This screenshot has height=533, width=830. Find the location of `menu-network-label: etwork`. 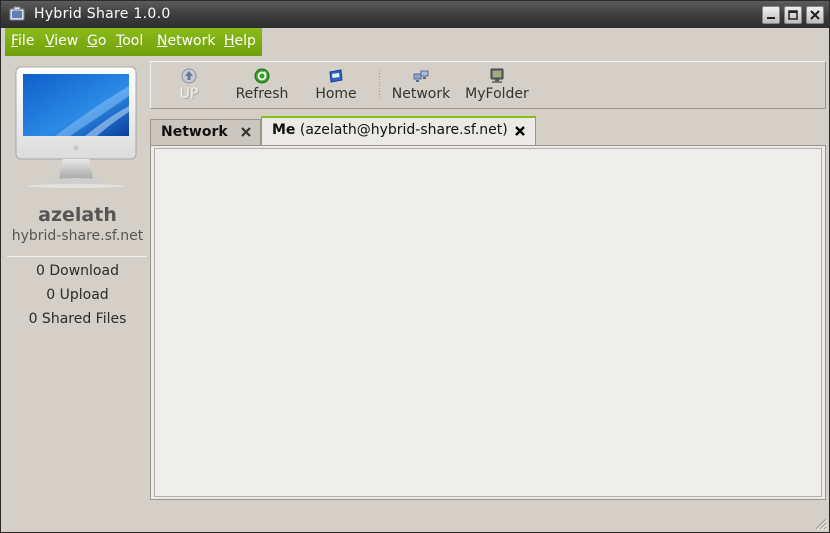

menu-network-label: etwork is located at coordinates (191, 41).